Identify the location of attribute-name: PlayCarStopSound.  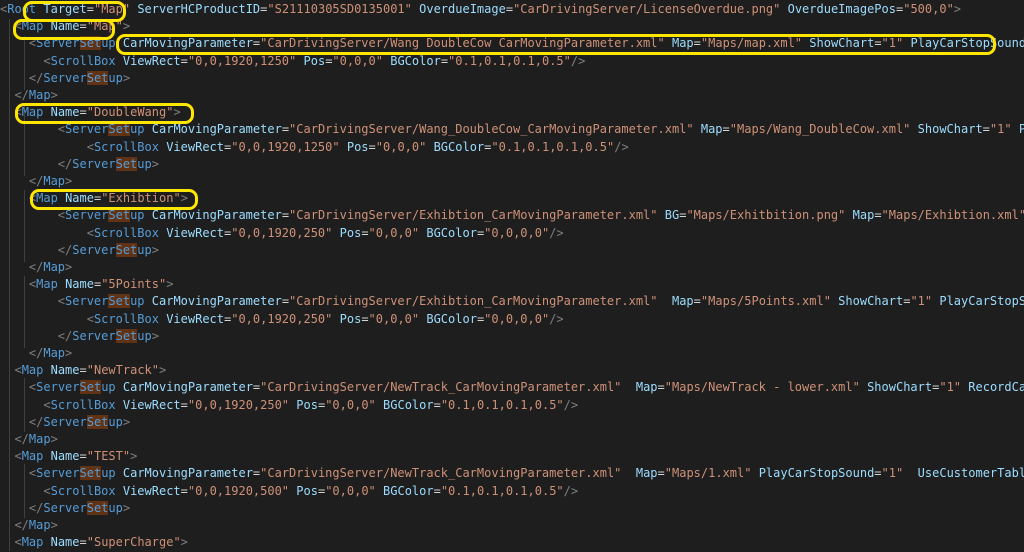
(816, 473).